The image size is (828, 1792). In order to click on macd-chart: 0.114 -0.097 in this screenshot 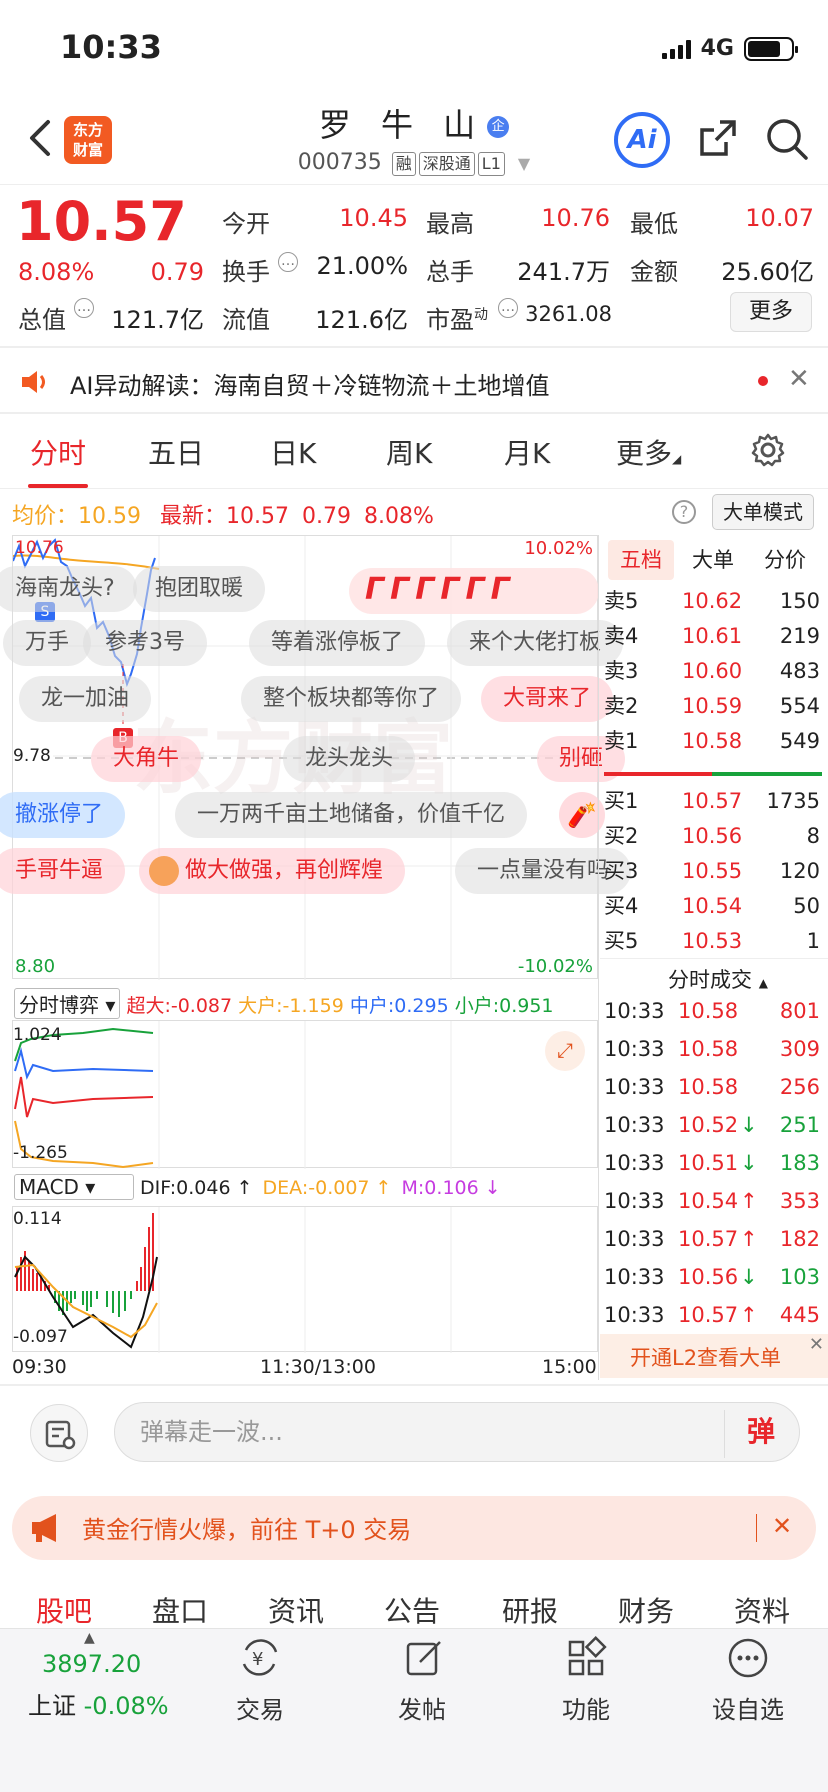, I will do `click(305, 1279)`.